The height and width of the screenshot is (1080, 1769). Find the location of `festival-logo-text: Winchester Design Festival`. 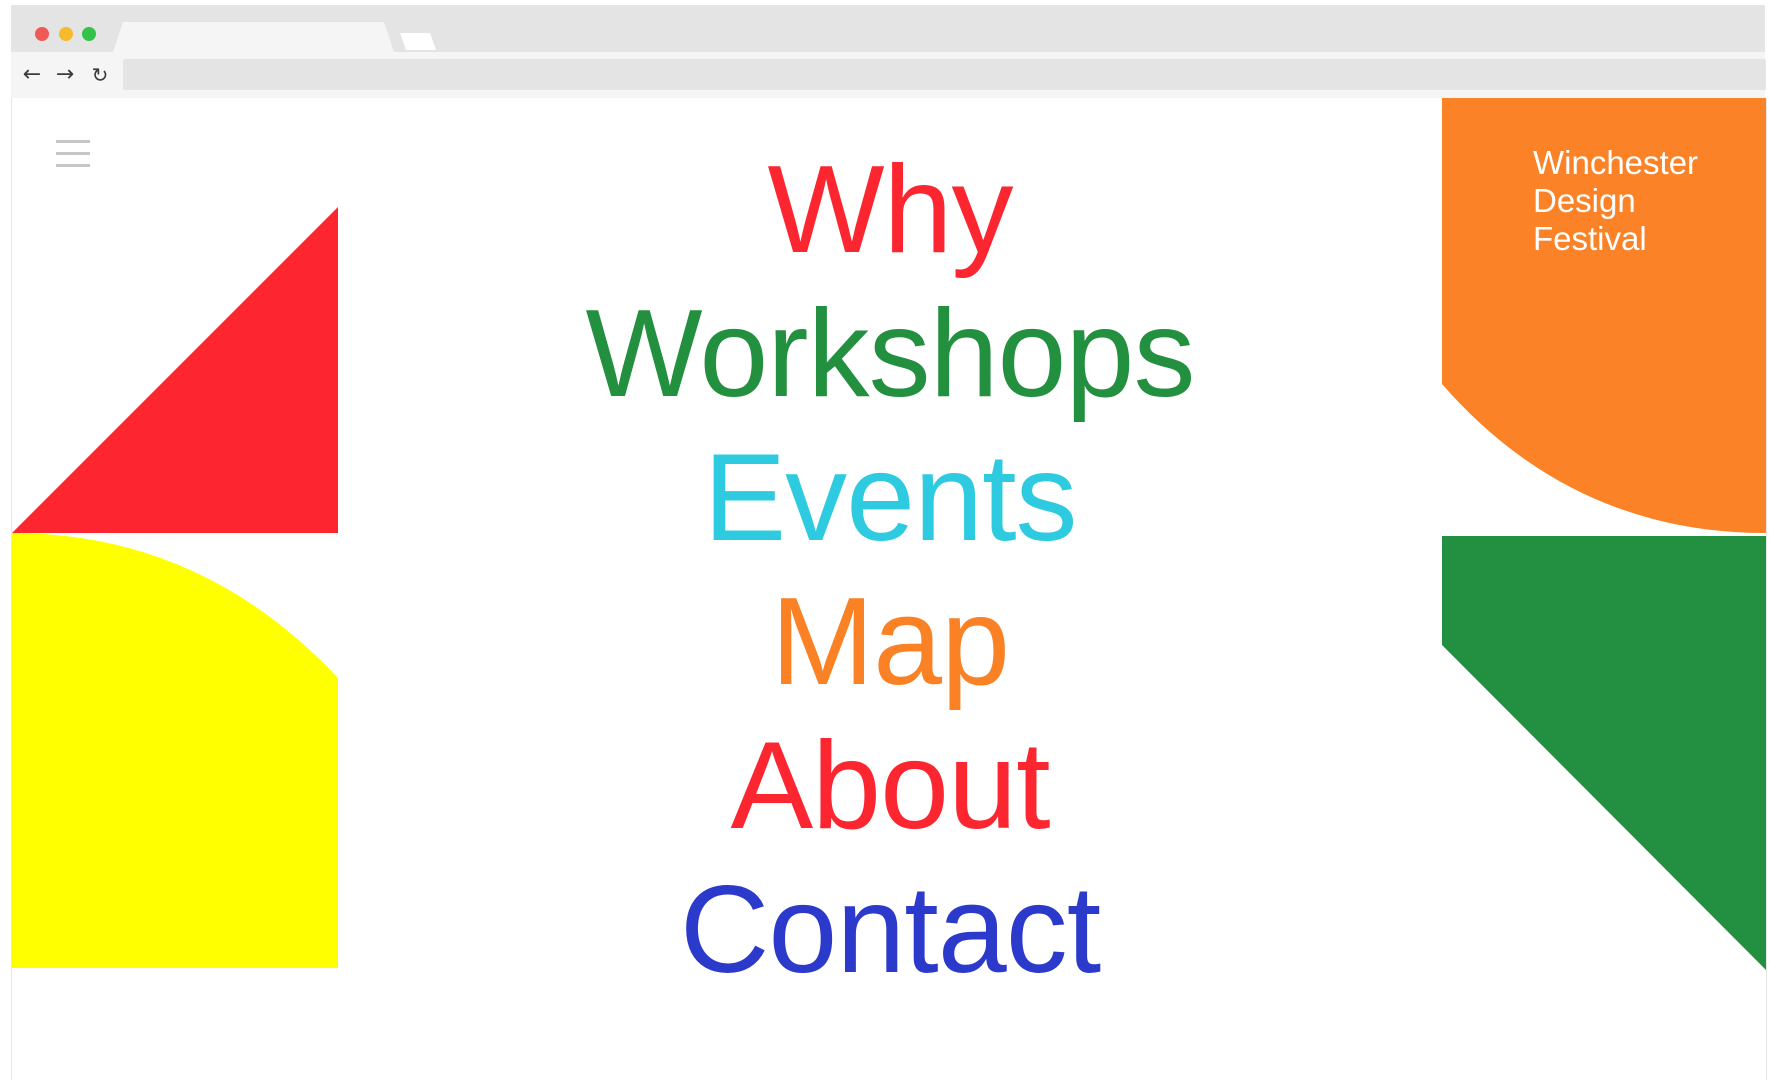

festival-logo-text: Winchester Design Festival is located at coordinates (1638, 201).